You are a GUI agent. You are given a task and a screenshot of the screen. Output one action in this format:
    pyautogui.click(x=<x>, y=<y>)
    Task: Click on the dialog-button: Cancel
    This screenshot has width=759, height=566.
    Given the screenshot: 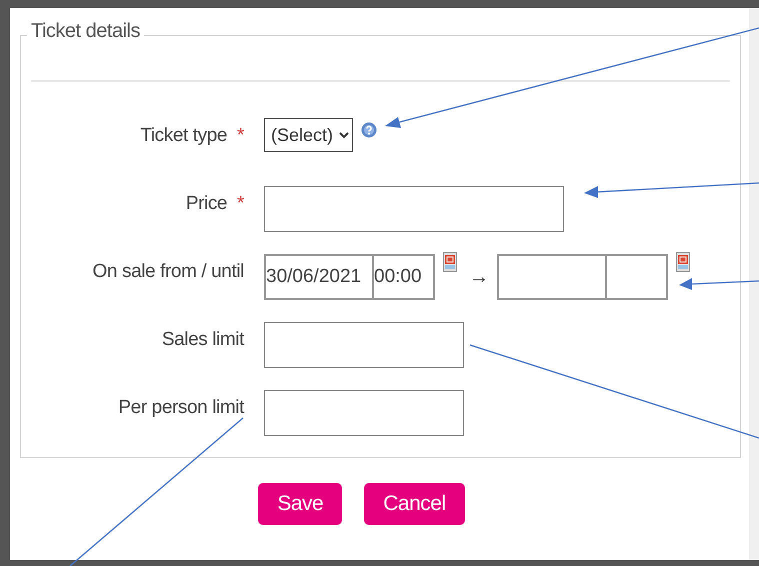 What is the action you would take?
    pyautogui.click(x=414, y=504)
    